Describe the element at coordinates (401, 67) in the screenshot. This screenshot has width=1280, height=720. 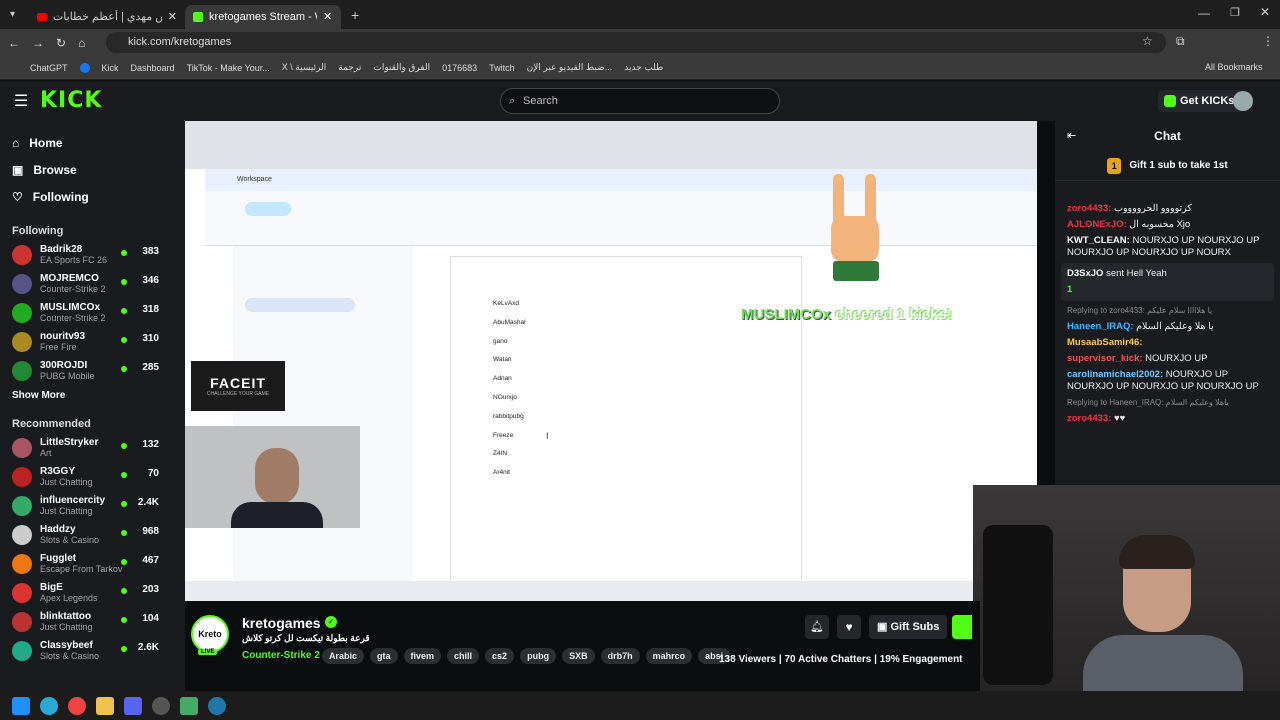
I see `bookmark-item: الفرق والقنوات` at that location.